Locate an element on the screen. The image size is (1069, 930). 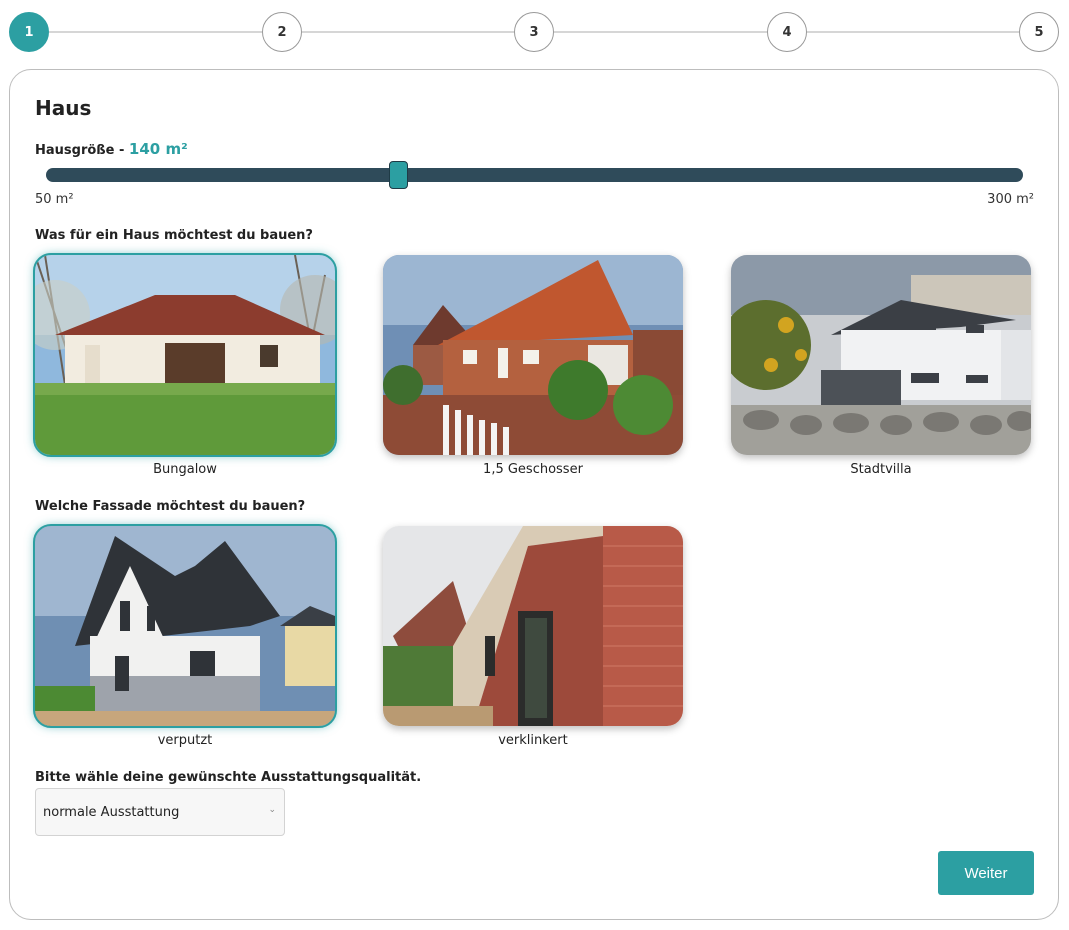
slider-max-label: 300 m² is located at coordinates (1010, 199).